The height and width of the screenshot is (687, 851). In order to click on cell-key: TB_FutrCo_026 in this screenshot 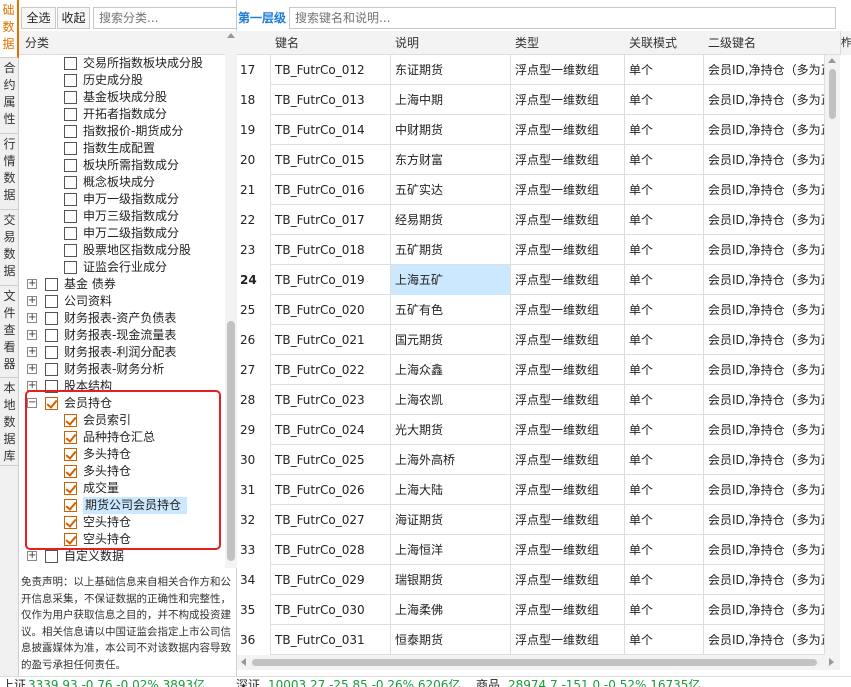, I will do `click(331, 490)`.